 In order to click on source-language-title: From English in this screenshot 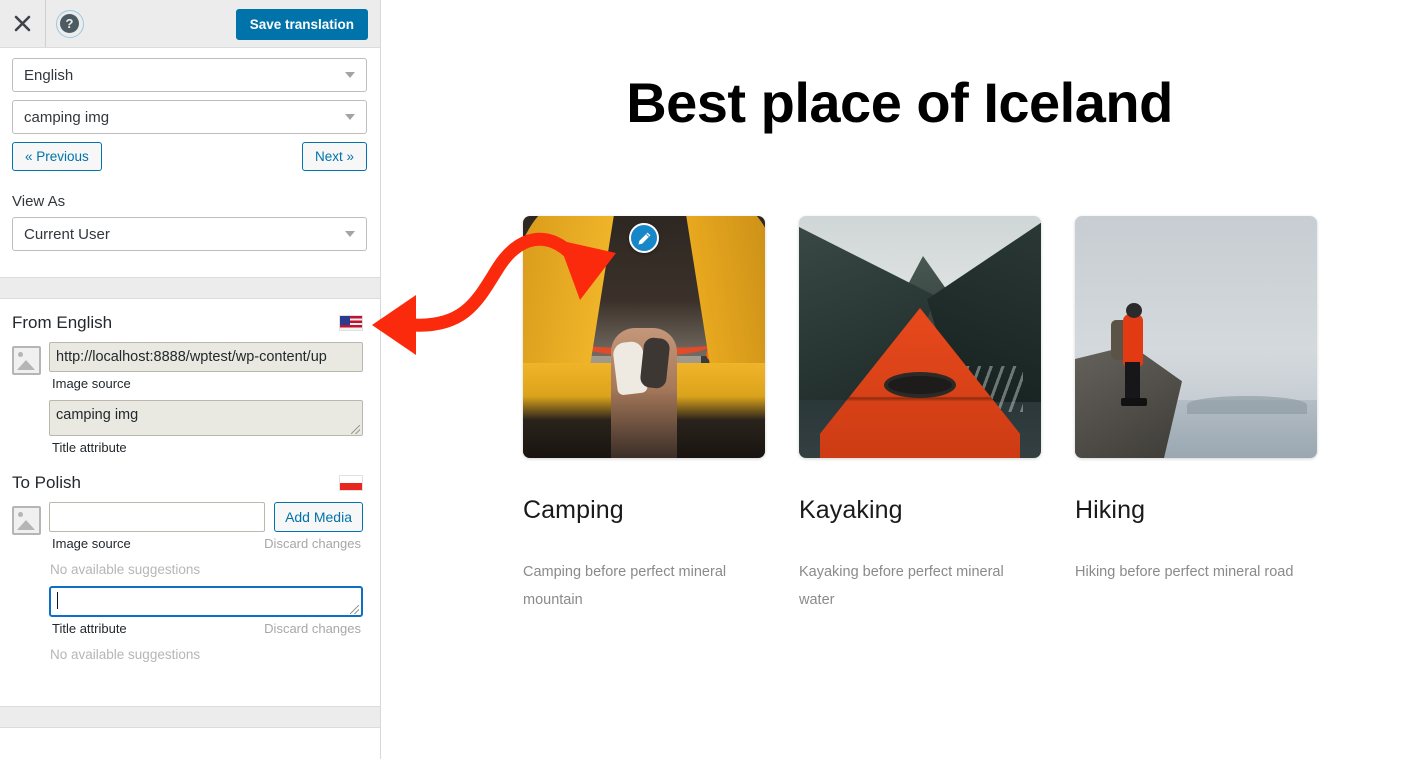, I will do `click(62, 322)`.